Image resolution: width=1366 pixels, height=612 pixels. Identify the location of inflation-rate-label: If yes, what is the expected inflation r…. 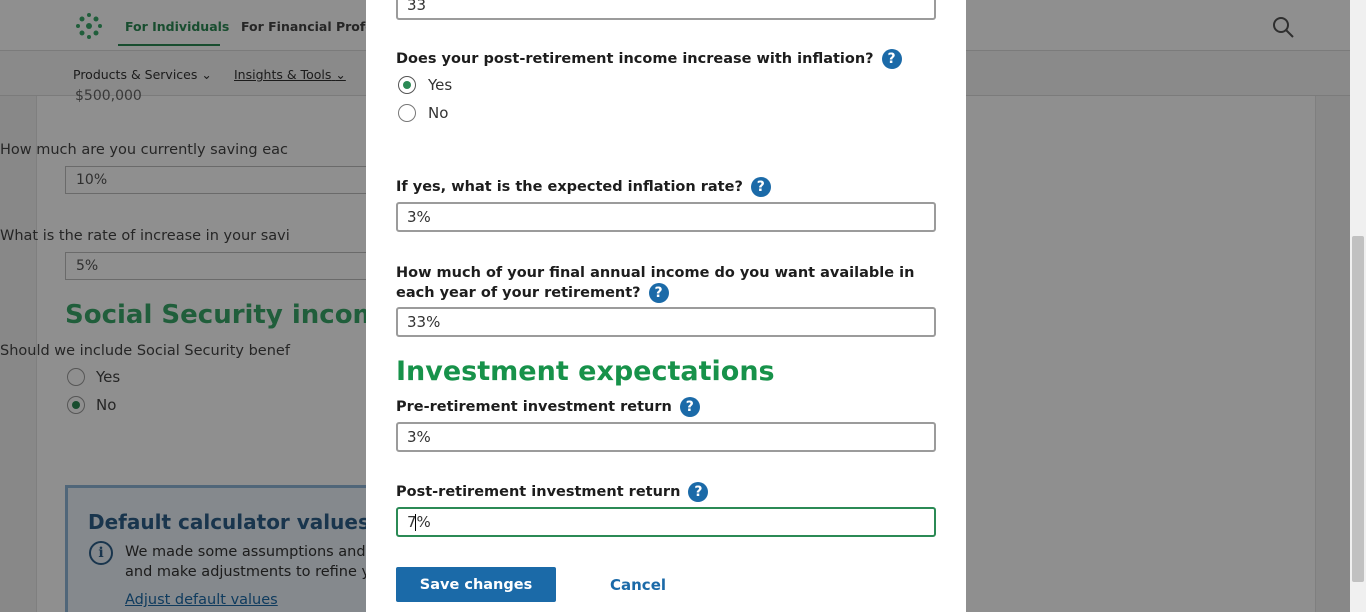
(583, 187).